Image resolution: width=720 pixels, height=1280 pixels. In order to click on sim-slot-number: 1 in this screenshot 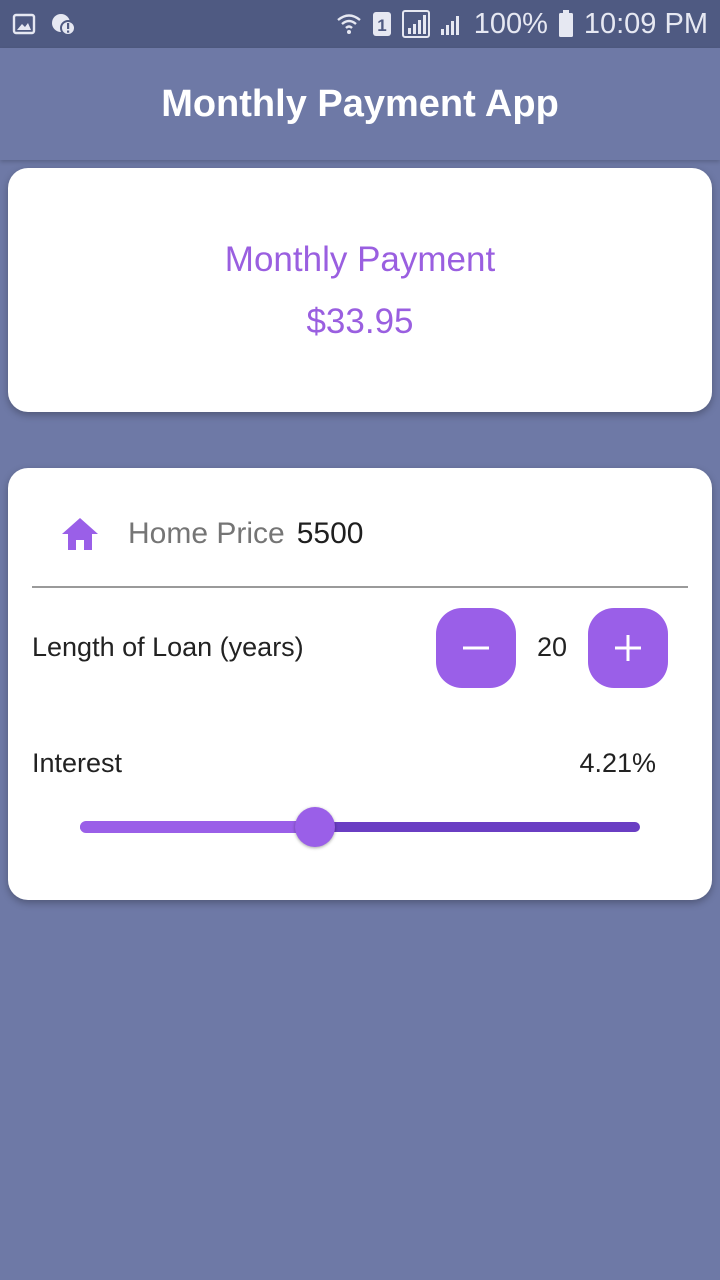, I will do `click(381, 25)`.